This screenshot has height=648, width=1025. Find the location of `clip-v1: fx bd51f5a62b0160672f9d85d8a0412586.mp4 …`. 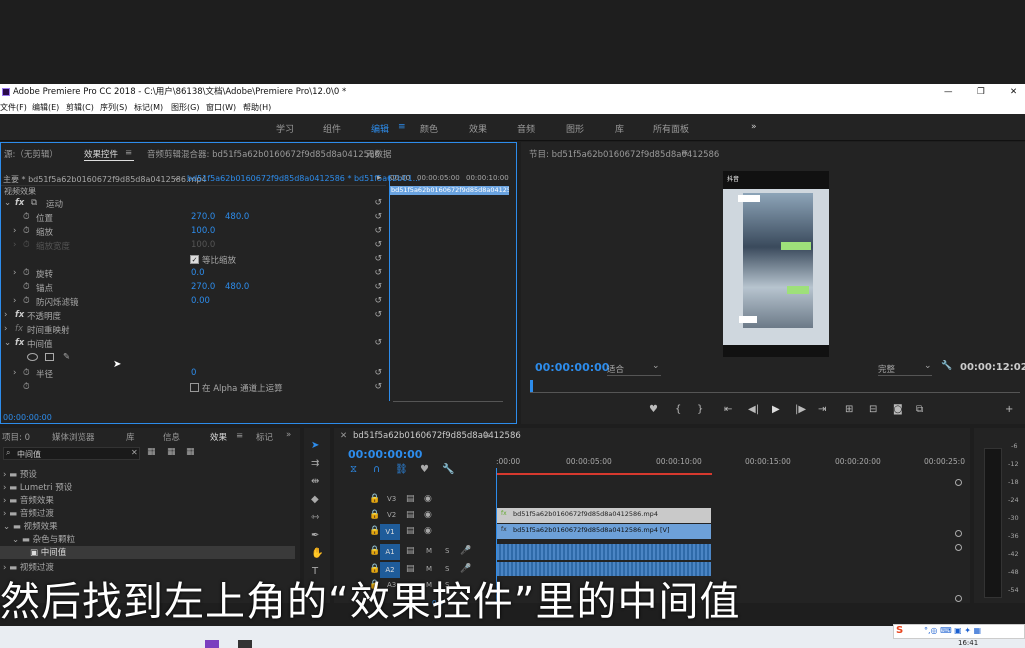

clip-v1: fx bd51f5a62b0160672f9d85d8a0412586.mp4 … is located at coordinates (604, 531).